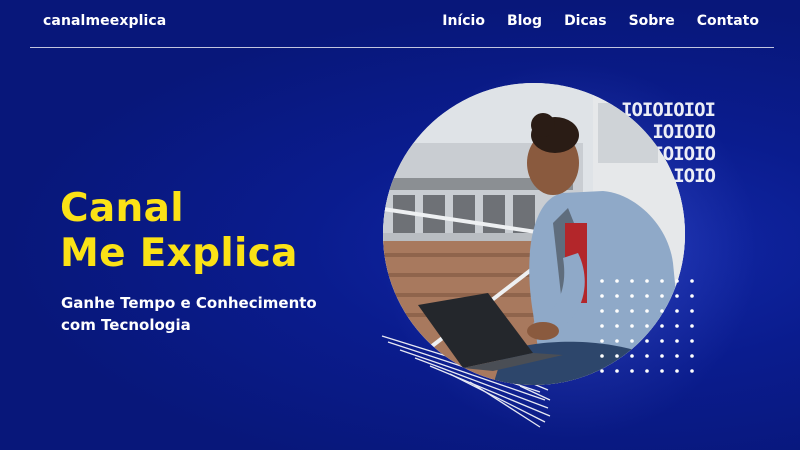 This screenshot has height=450, width=800. I want to click on main-nav: Início Blog Dicas Sobre Contato, so click(600, 21).